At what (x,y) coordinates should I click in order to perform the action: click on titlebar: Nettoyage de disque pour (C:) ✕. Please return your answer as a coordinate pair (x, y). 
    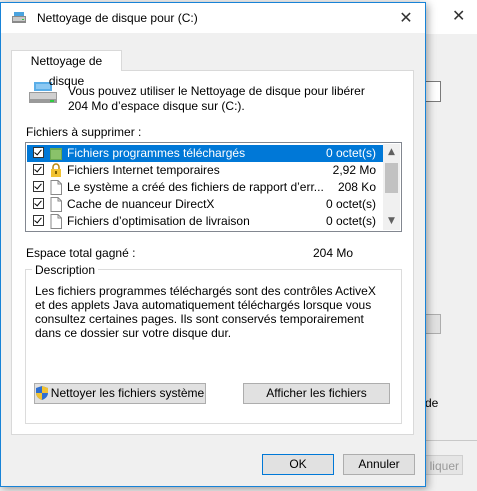
    Looking at the image, I should click on (213, 18).